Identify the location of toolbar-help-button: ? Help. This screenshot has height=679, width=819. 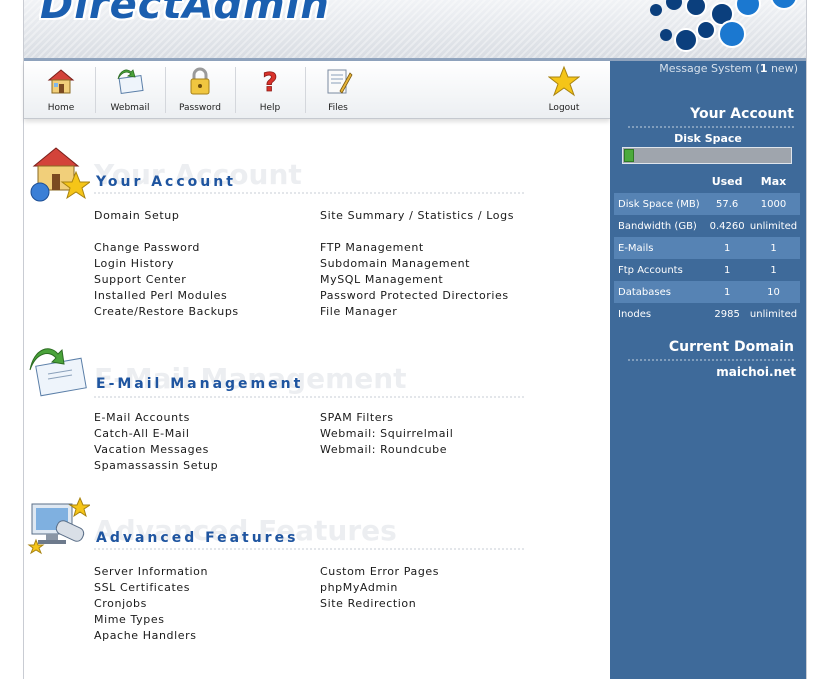
(270, 89).